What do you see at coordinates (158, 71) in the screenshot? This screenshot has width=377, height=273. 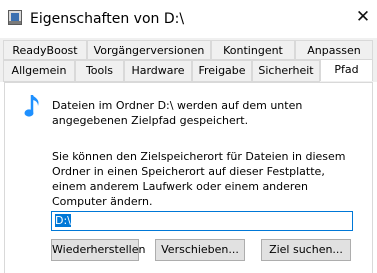 I see `tab-hardware: Hardware` at bounding box center [158, 71].